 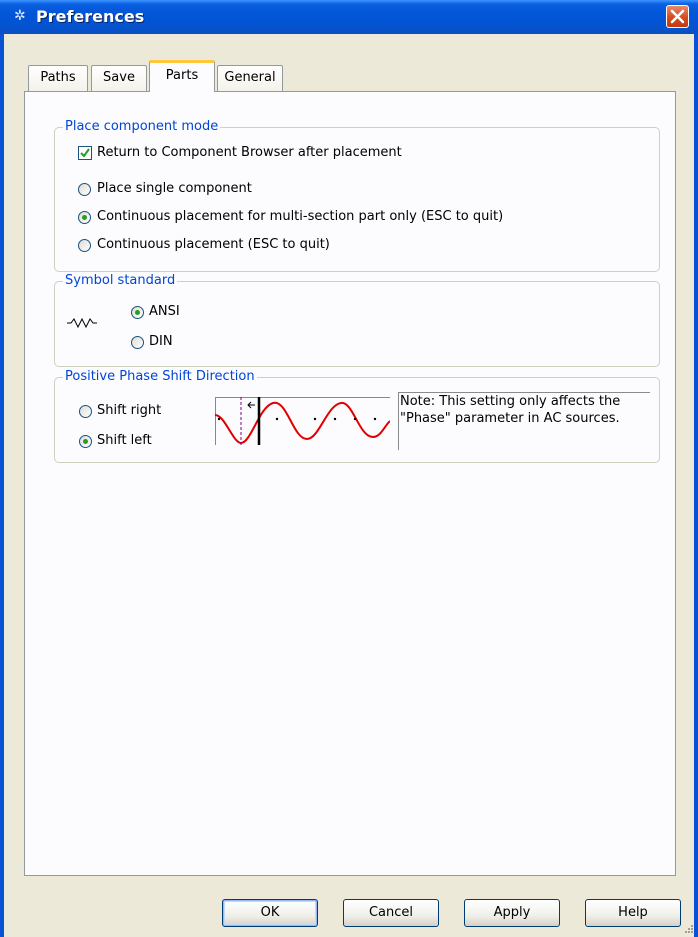 What do you see at coordinates (357, 319) in the screenshot?
I see `symbol-standard-group: Symbol standard ANSI DIN` at bounding box center [357, 319].